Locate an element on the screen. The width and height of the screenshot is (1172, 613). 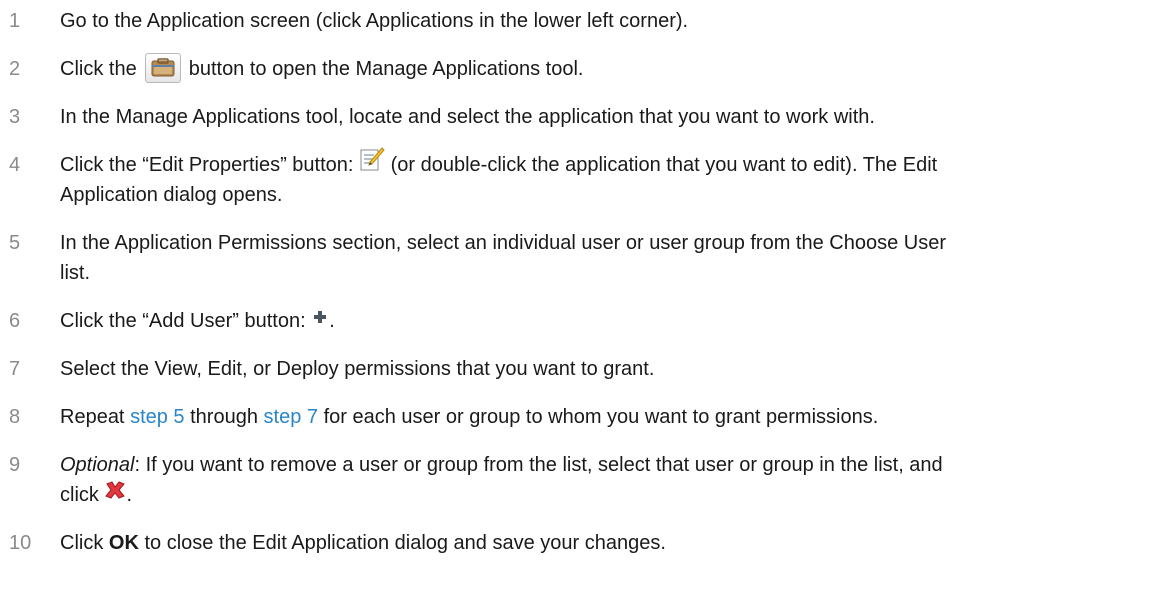
step-text-middle: through is located at coordinates (224, 417).